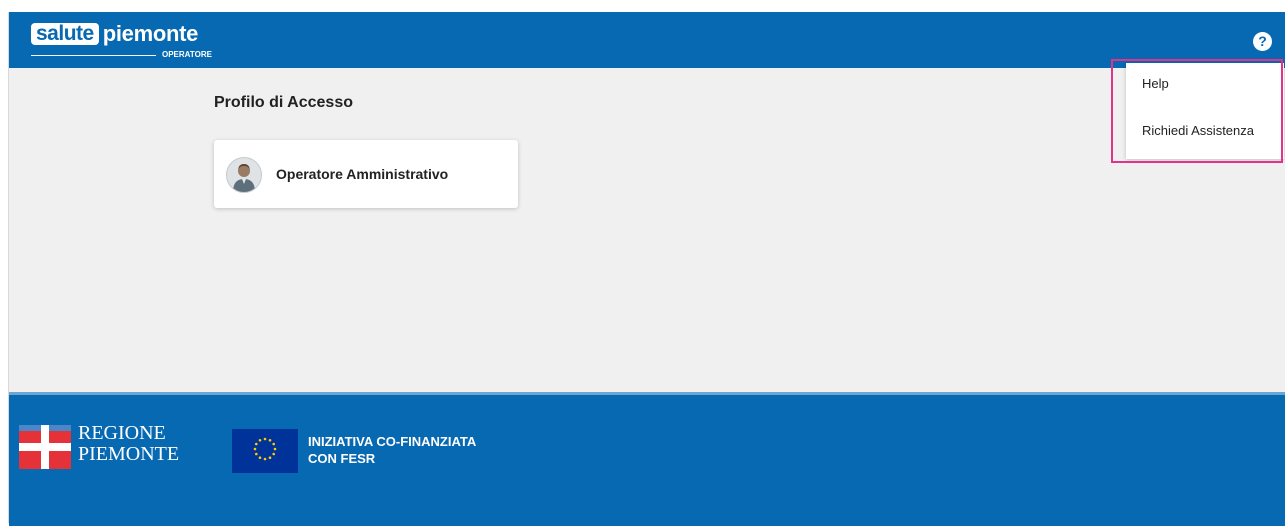  I want to click on fesr-line1: INIZIATIVA CO-FINANZIATA, so click(392, 441).